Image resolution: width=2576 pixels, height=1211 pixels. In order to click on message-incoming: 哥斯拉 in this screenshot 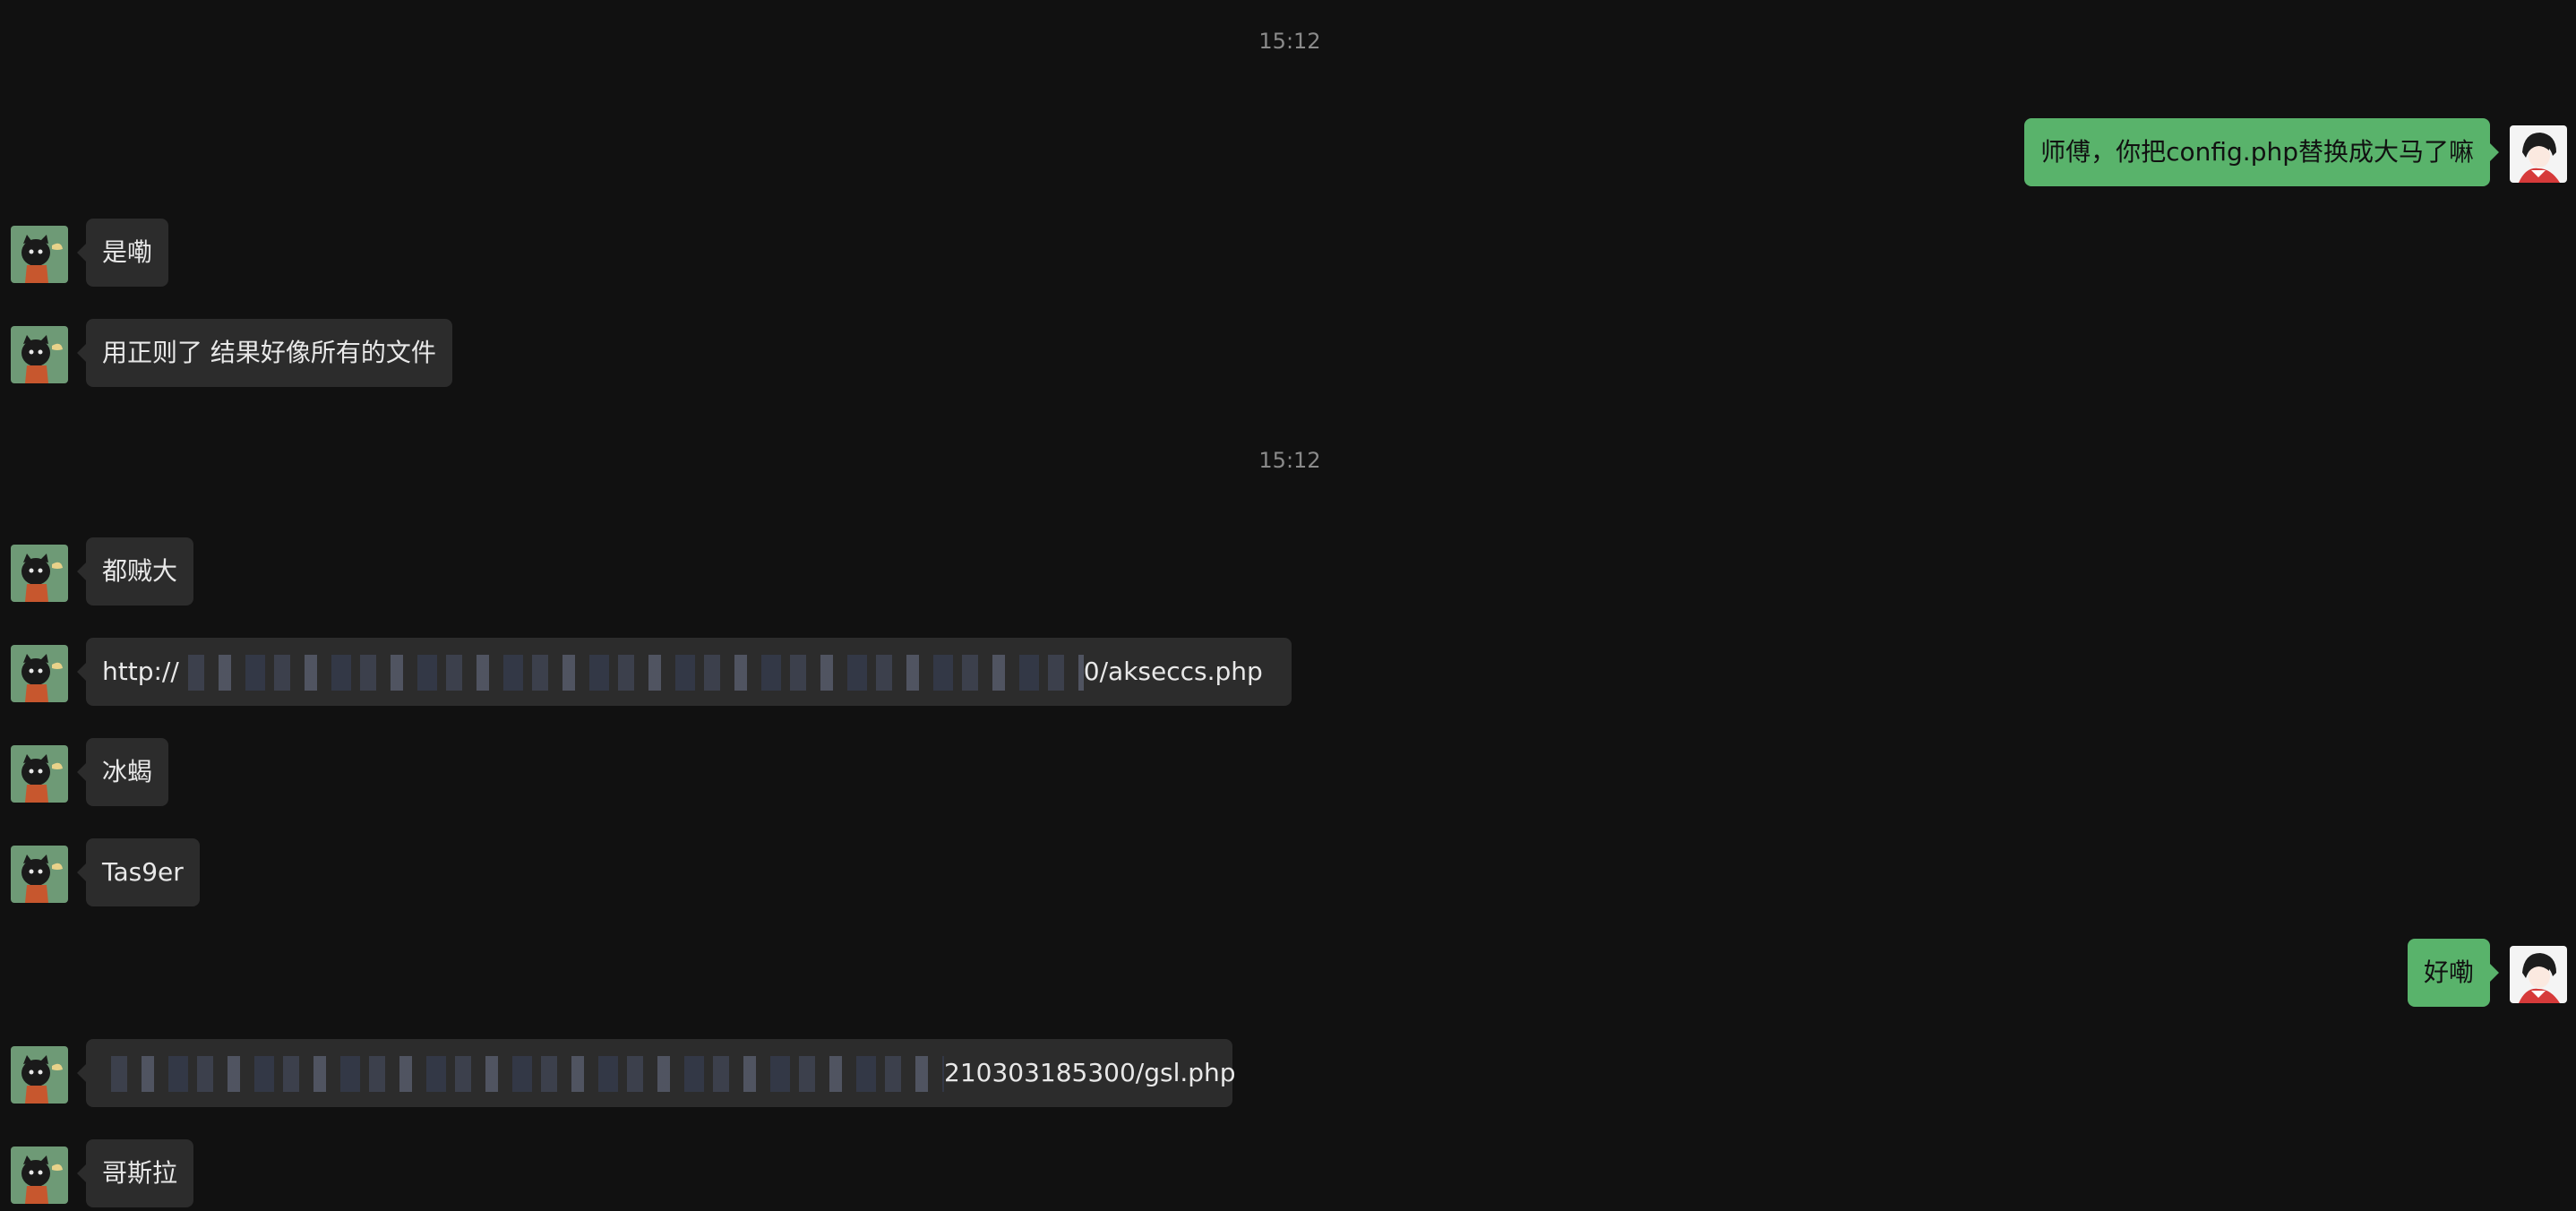, I will do `click(190, 1173)`.